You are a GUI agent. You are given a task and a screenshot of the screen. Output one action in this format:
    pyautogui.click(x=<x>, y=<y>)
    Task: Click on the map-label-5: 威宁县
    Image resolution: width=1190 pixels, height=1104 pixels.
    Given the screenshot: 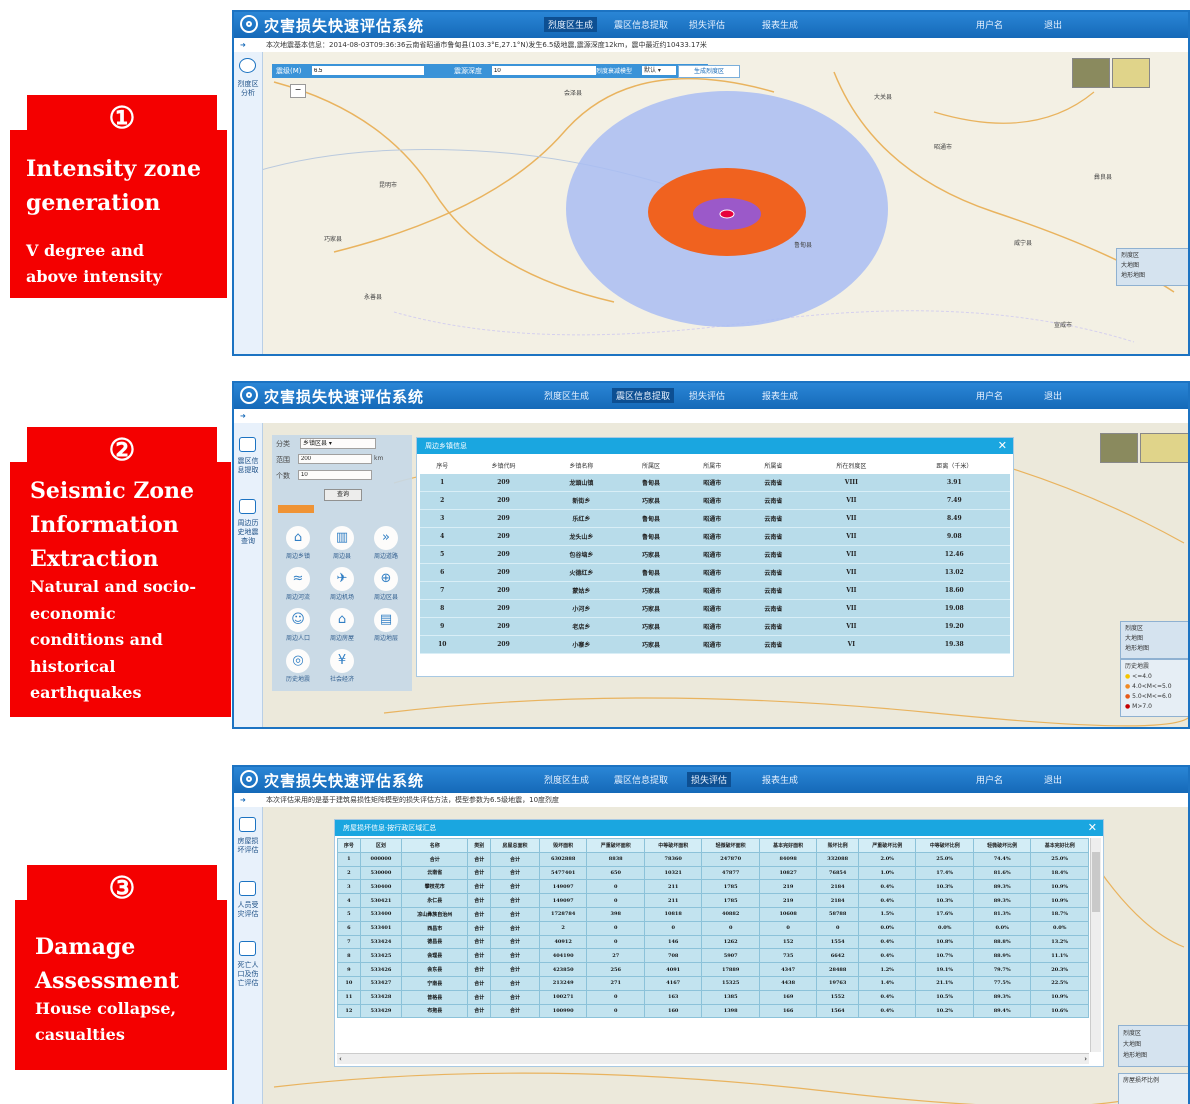 What is the action you would take?
    pyautogui.click(x=1023, y=243)
    